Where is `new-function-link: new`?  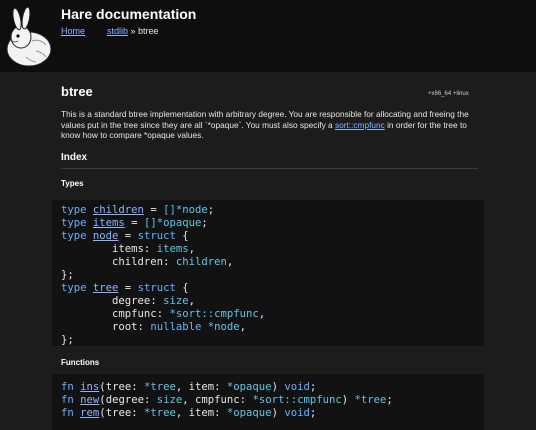
new-function-link: new is located at coordinates (89, 400).